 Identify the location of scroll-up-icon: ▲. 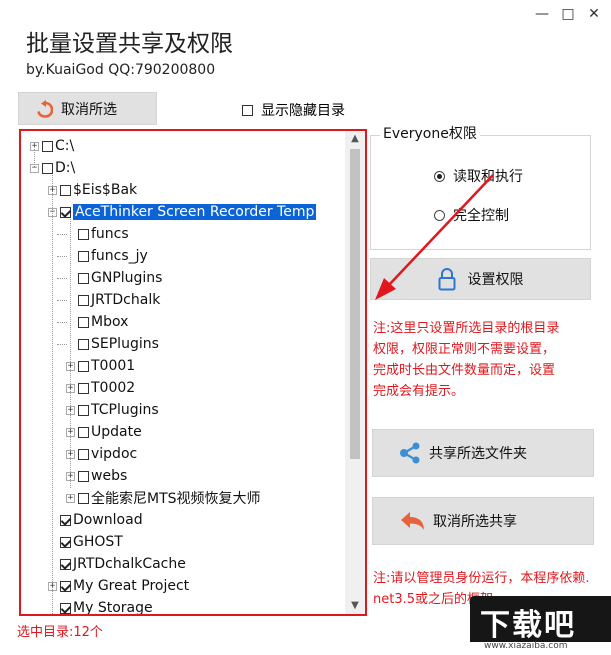
(355, 139).